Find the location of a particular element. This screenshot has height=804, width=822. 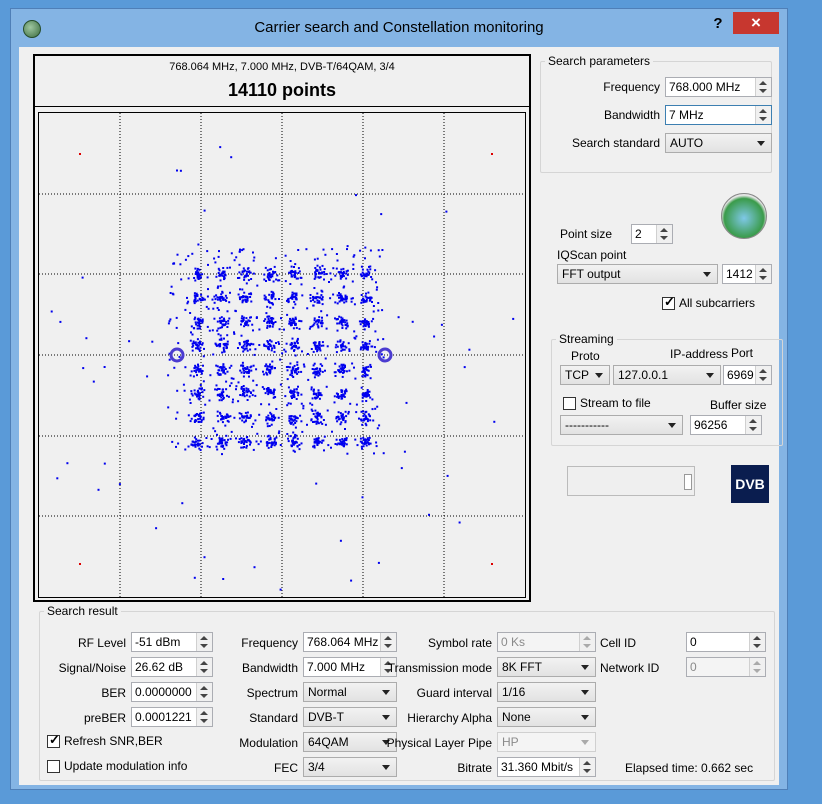

buffer-size-label: Buffer size is located at coordinates (738, 405).